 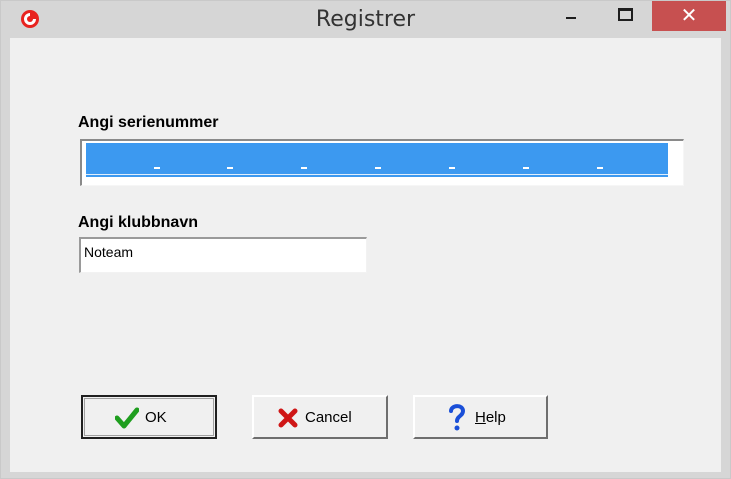 What do you see at coordinates (572, 15) in the screenshot?
I see `minimize-button` at bounding box center [572, 15].